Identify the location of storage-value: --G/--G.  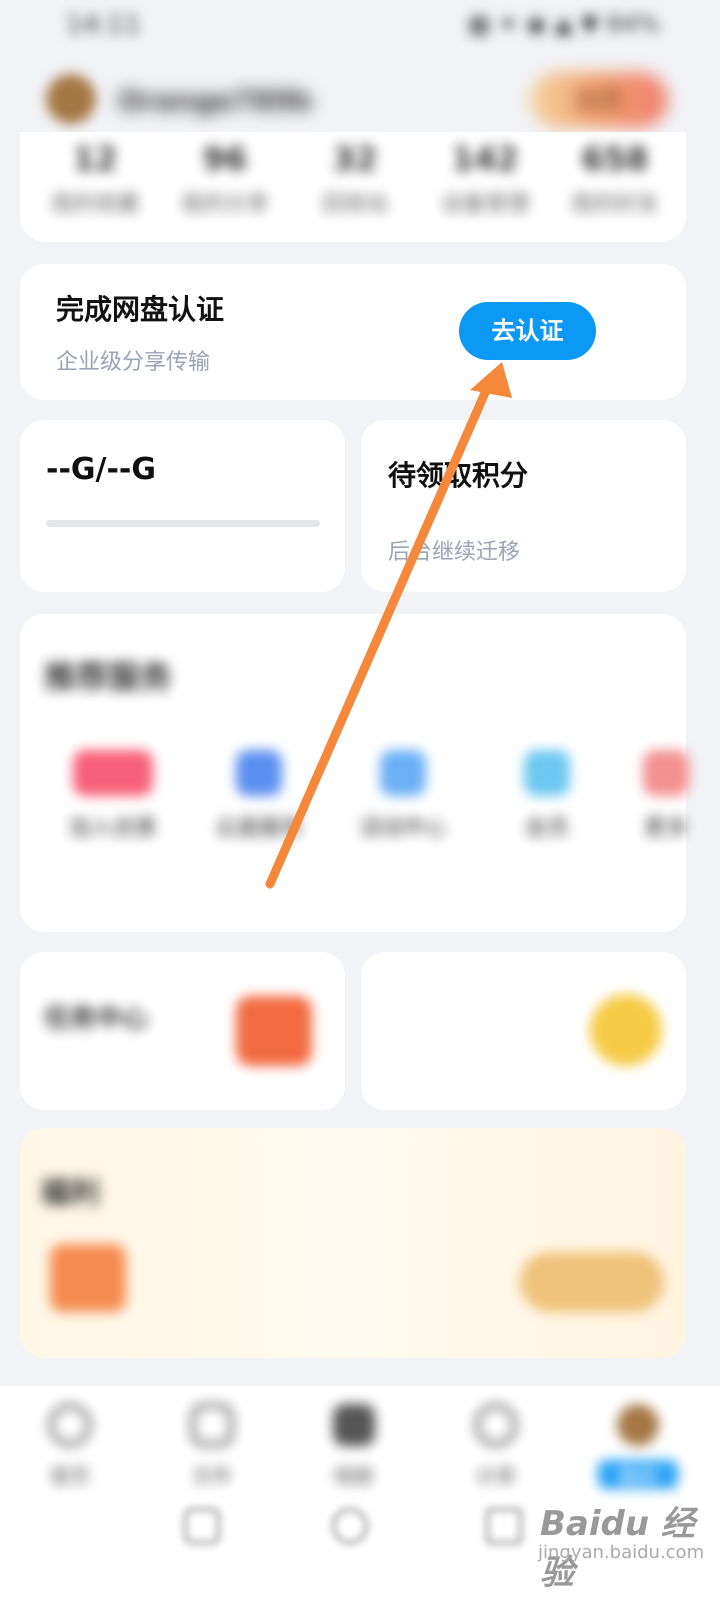
(101, 469).